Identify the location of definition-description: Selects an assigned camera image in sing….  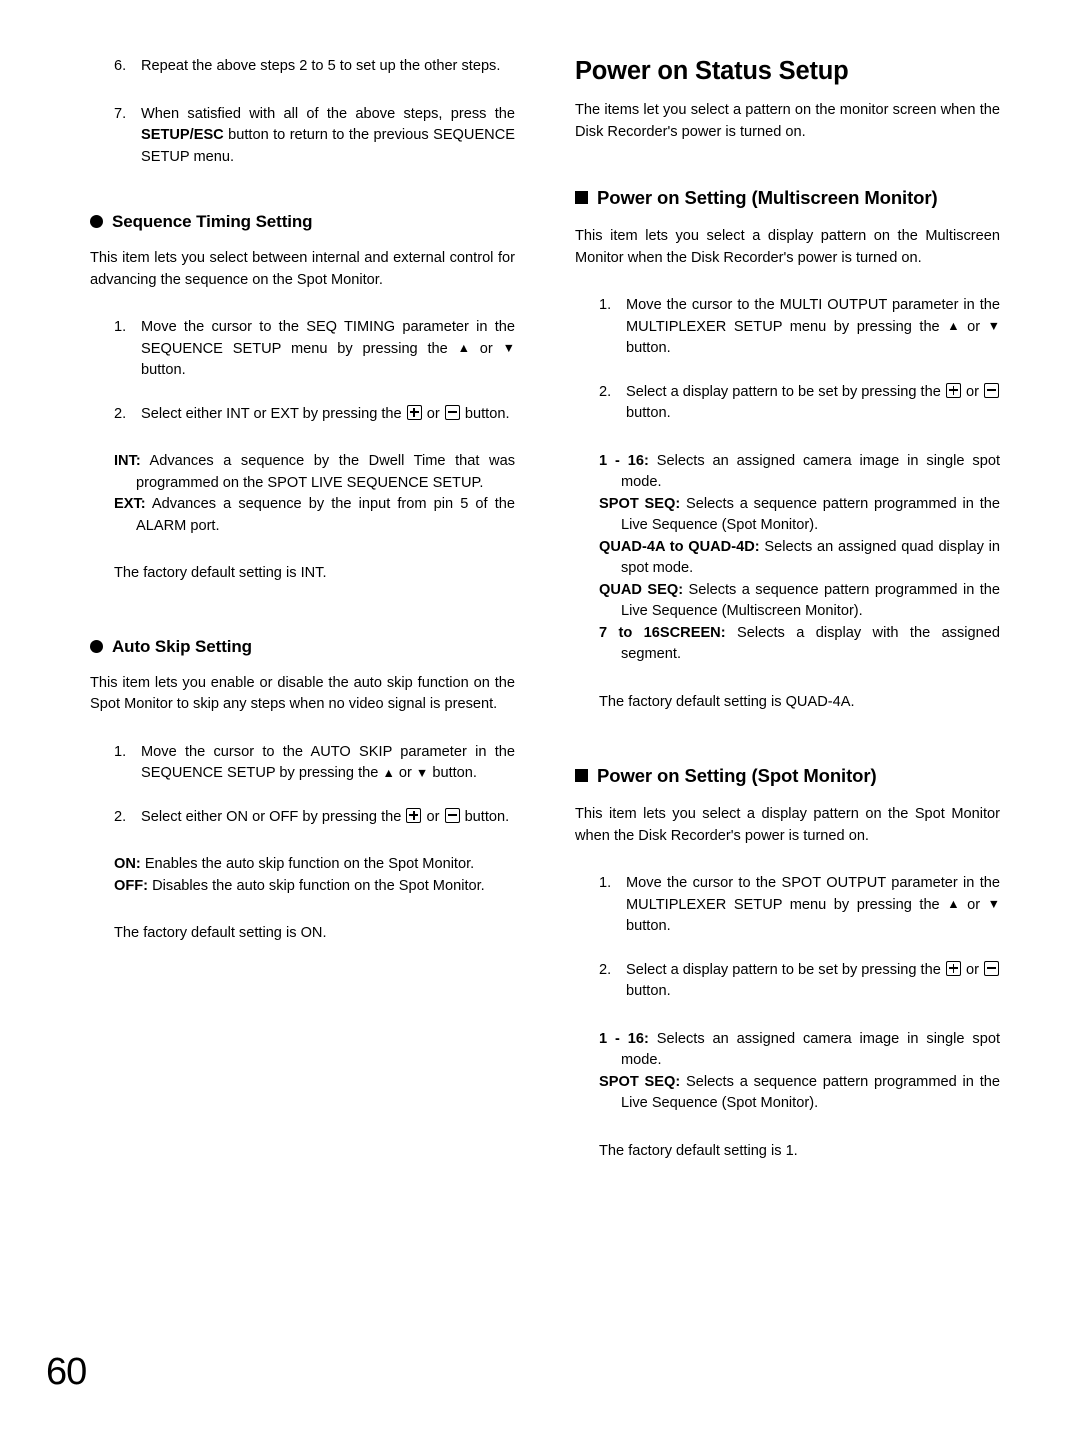
(811, 471).